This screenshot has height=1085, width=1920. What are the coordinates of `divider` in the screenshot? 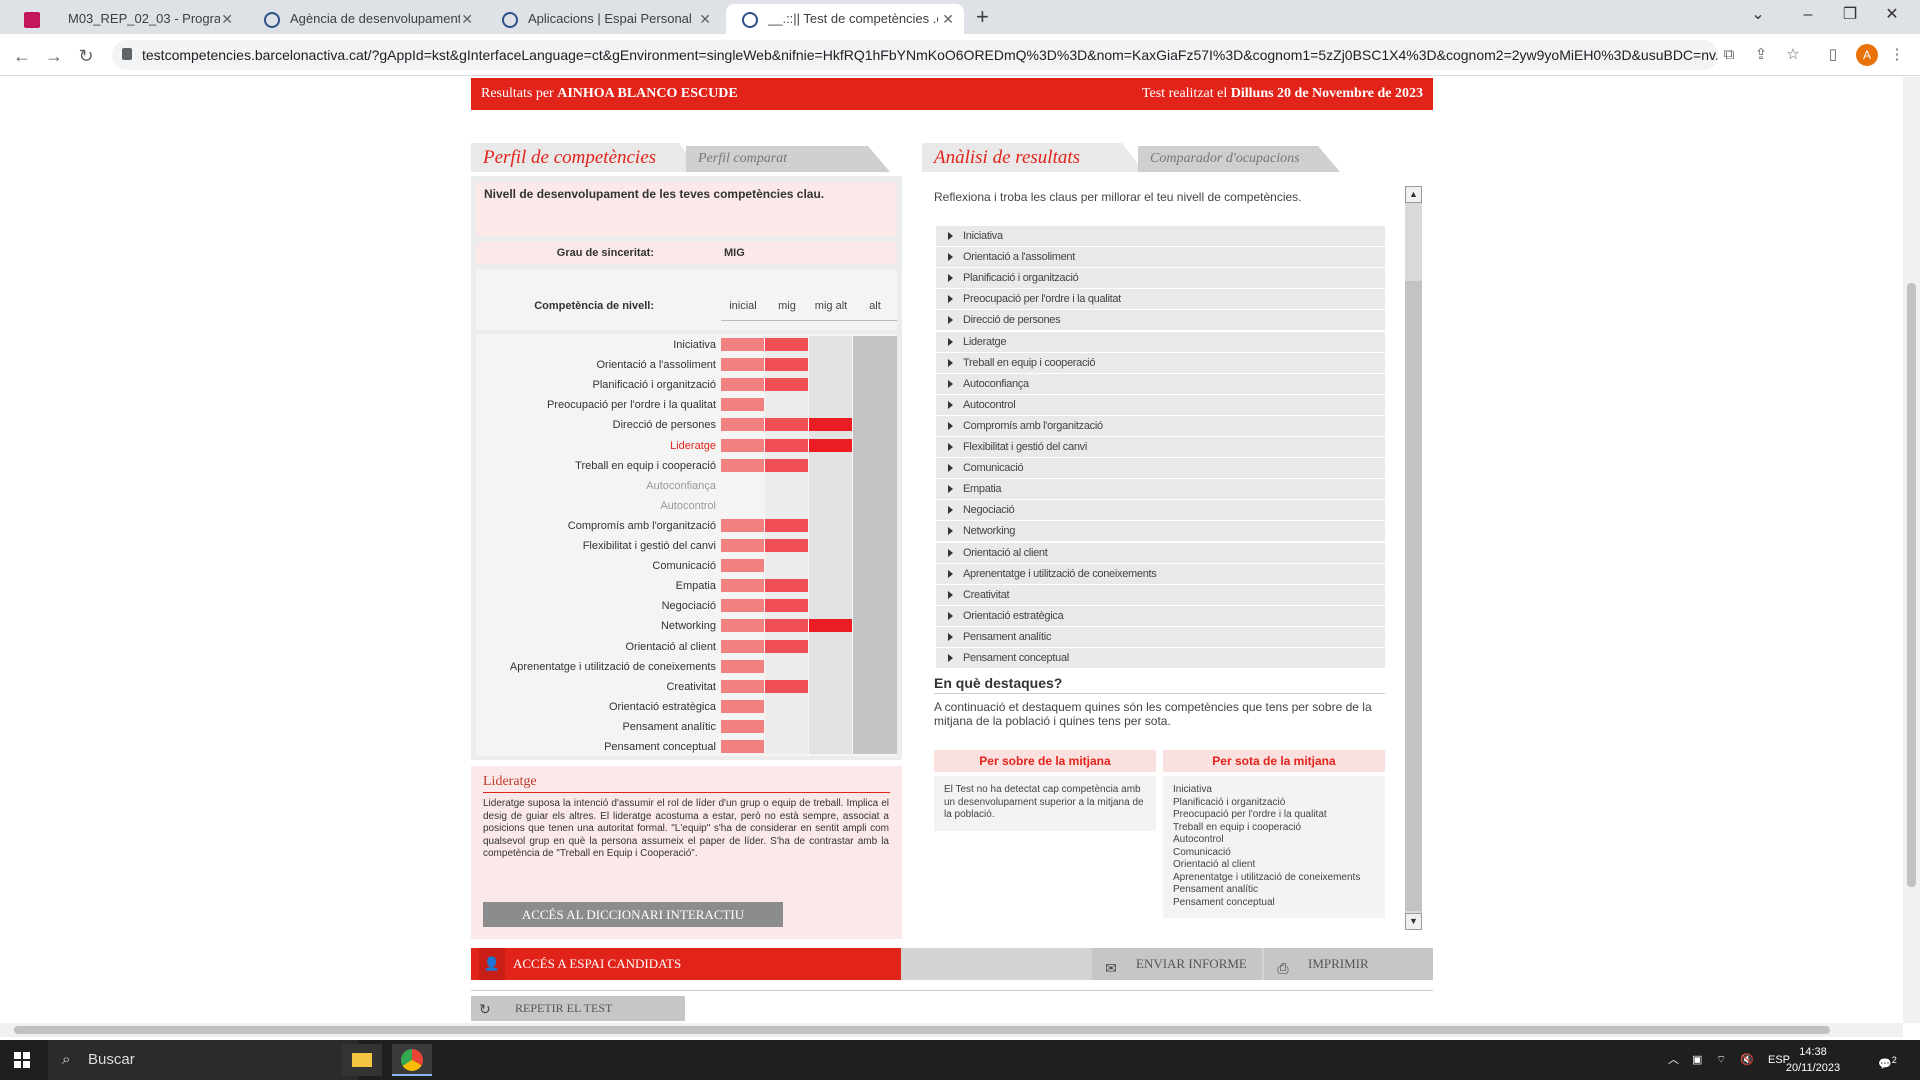 It's located at (952, 990).